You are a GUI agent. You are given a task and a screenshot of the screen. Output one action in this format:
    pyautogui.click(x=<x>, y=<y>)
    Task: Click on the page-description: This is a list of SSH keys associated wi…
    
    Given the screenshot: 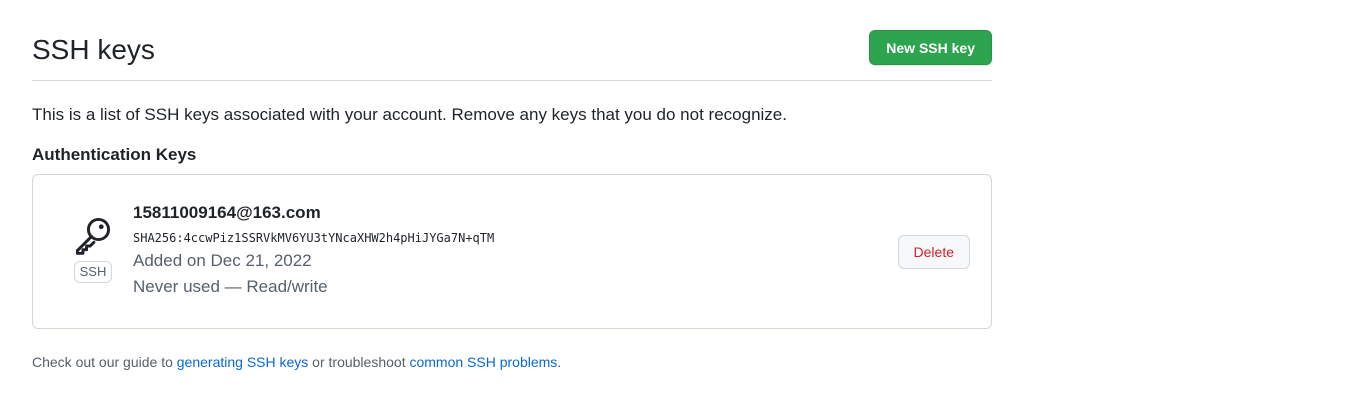 What is the action you would take?
    pyautogui.click(x=409, y=114)
    